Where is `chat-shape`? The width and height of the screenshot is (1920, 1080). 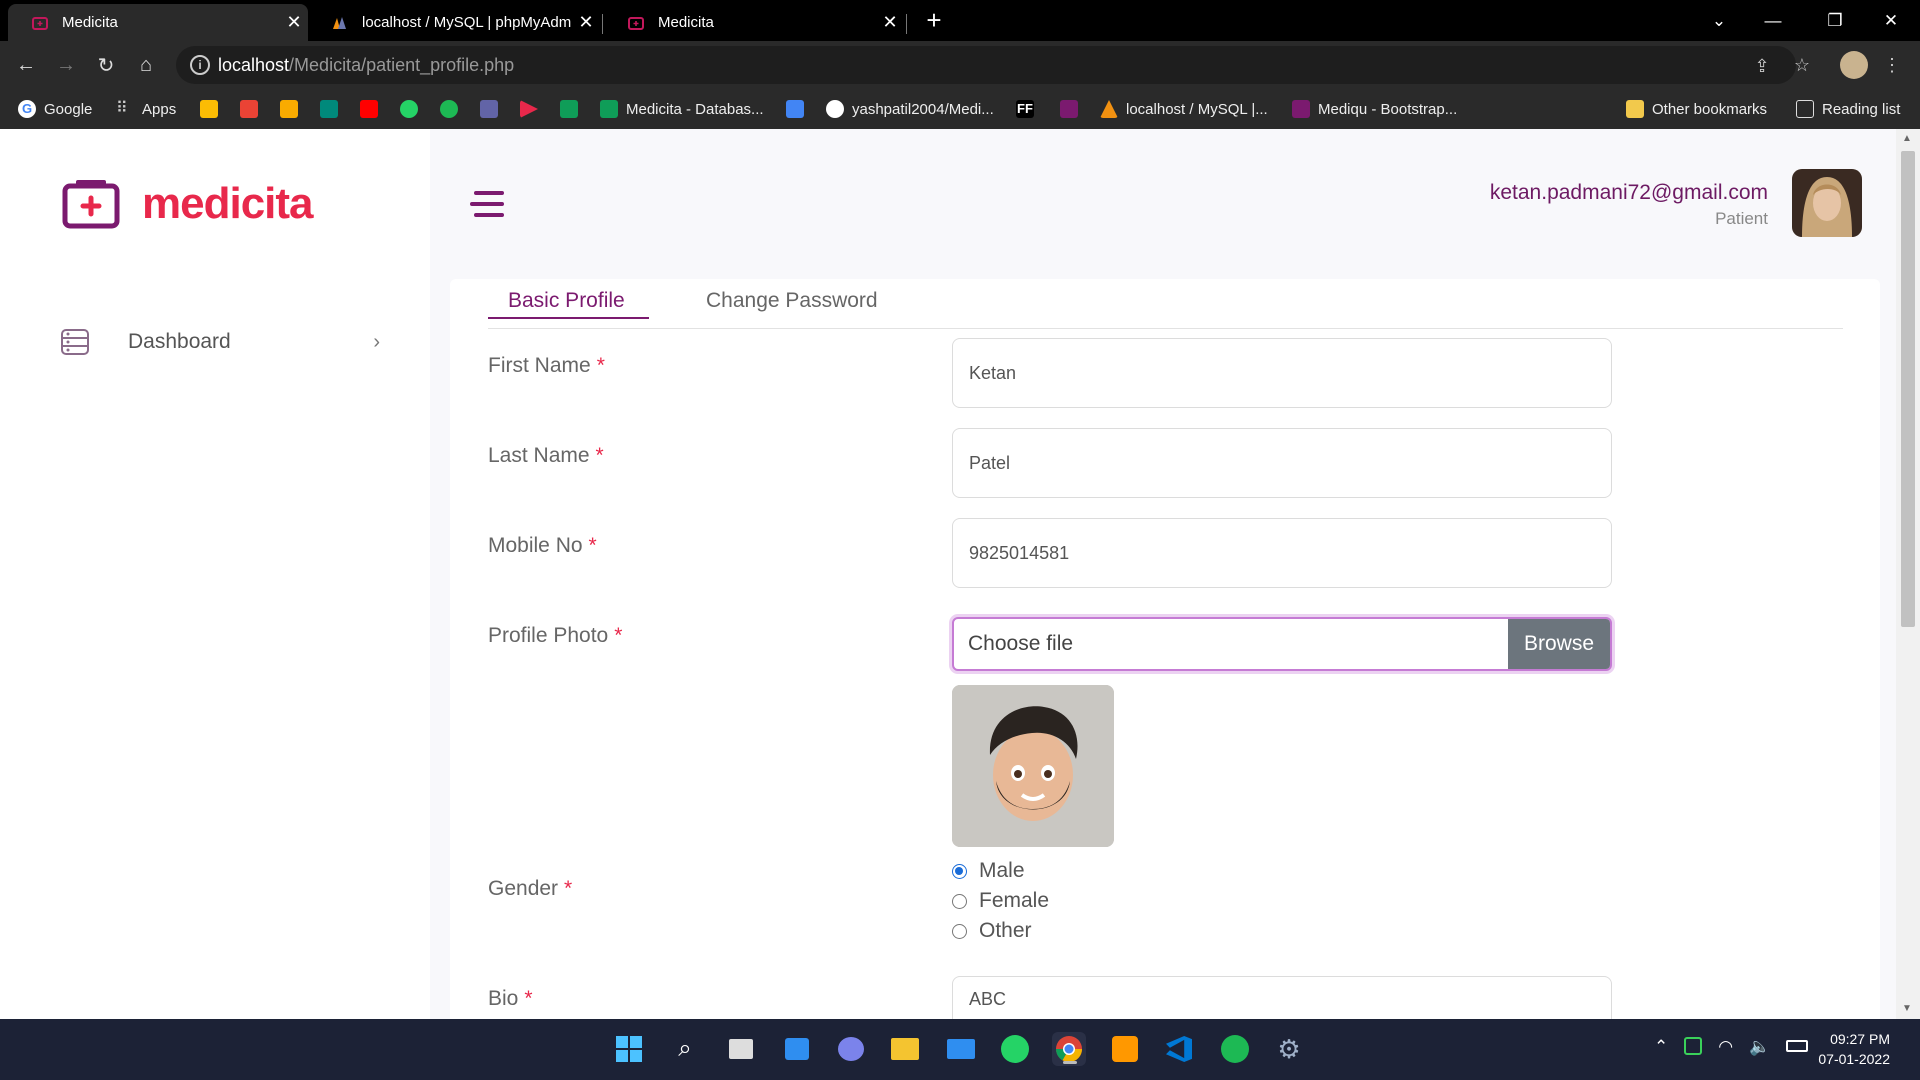
chat-shape is located at coordinates (851, 1049).